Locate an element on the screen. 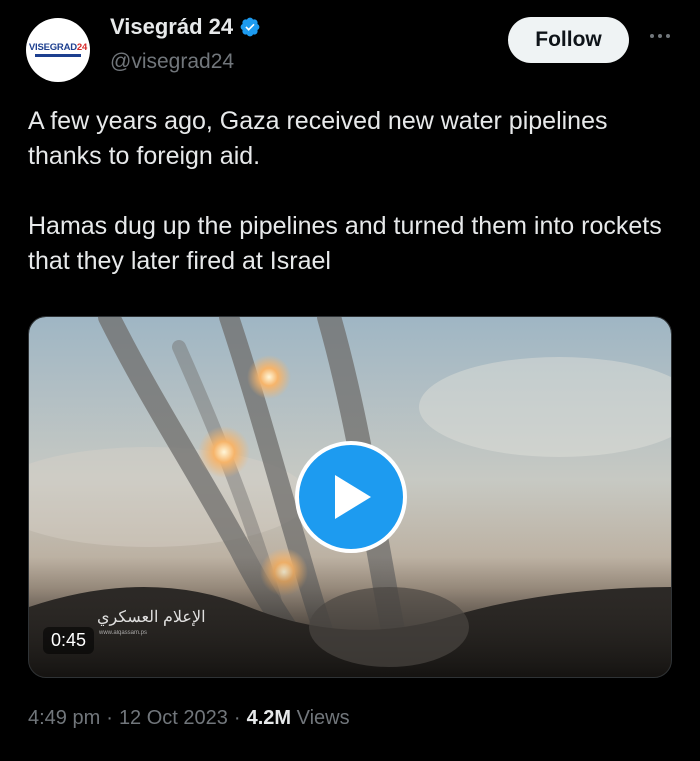 Image resolution: width=700 pixels, height=761 pixels. video-watermark-url: www.alqassam.ps is located at coordinates (123, 633).